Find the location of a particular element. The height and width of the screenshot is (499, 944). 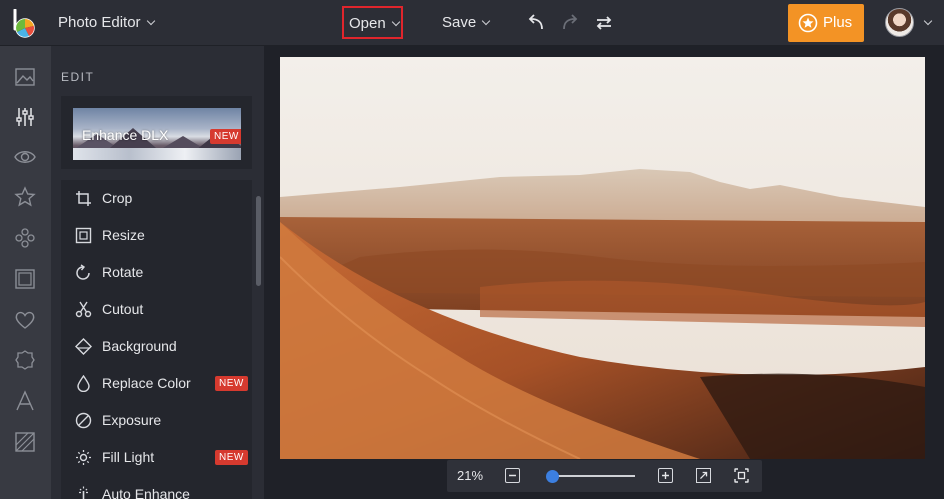

zoom-bar: 21% is located at coordinates (604, 476).